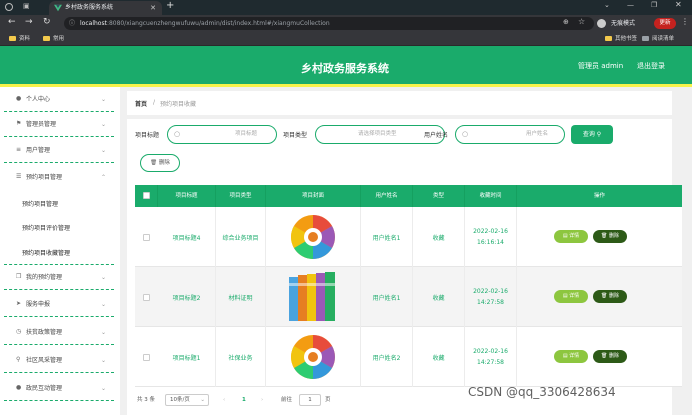  What do you see at coordinates (387, 237) in the screenshot?
I see `cell-user: 用户姓名1` at bounding box center [387, 237].